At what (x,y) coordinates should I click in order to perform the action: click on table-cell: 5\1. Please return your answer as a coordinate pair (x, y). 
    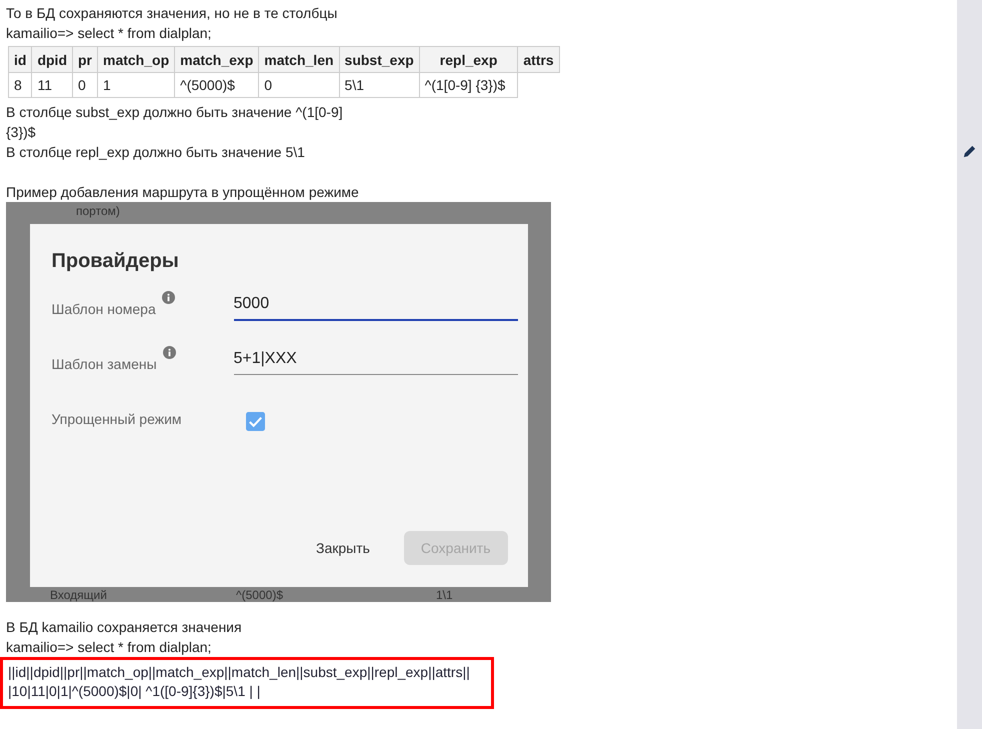
    Looking at the image, I should click on (379, 85).